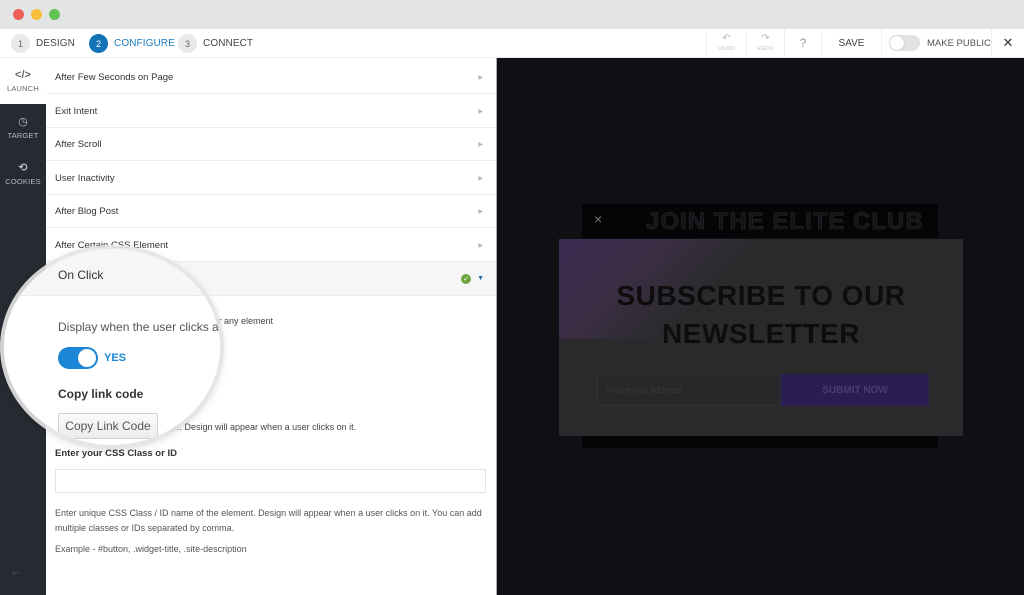 This screenshot has height=595, width=1024. What do you see at coordinates (54, 14) in the screenshot?
I see `window-maximize-button` at bounding box center [54, 14].